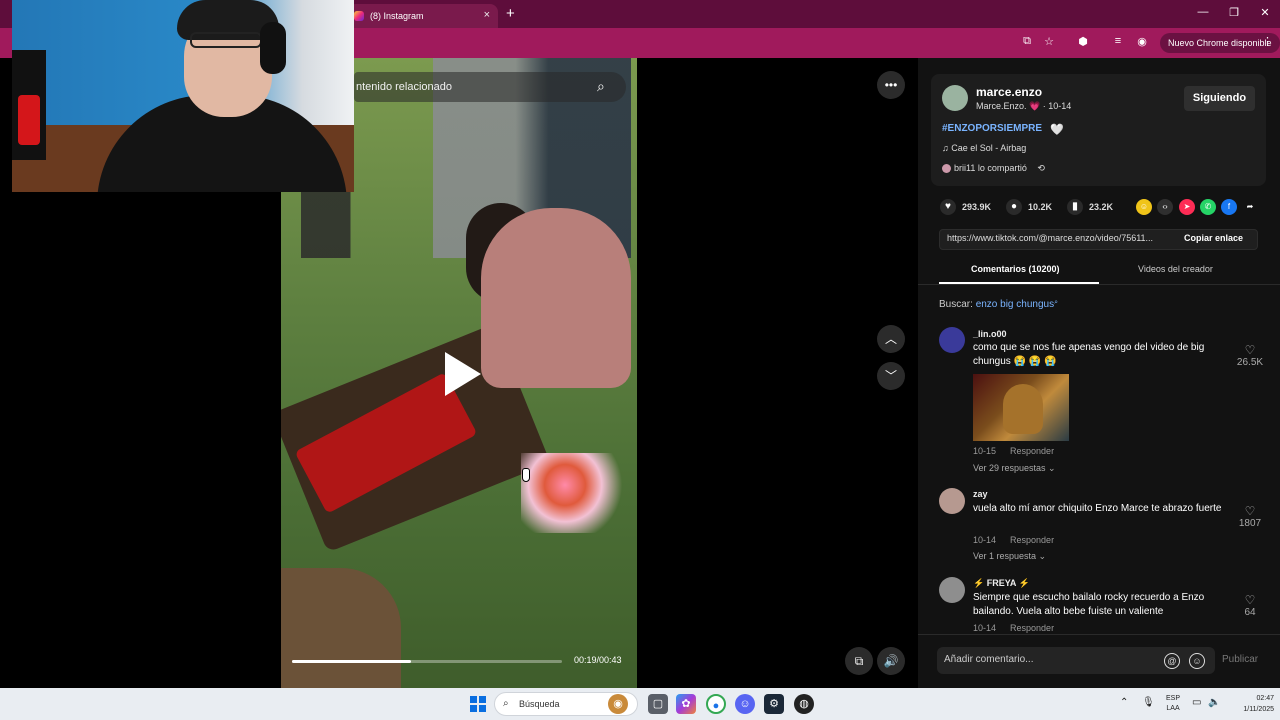 Image resolution: width=1280 pixels, height=720 pixels. I want to click on video-dirt, so click(341, 628).